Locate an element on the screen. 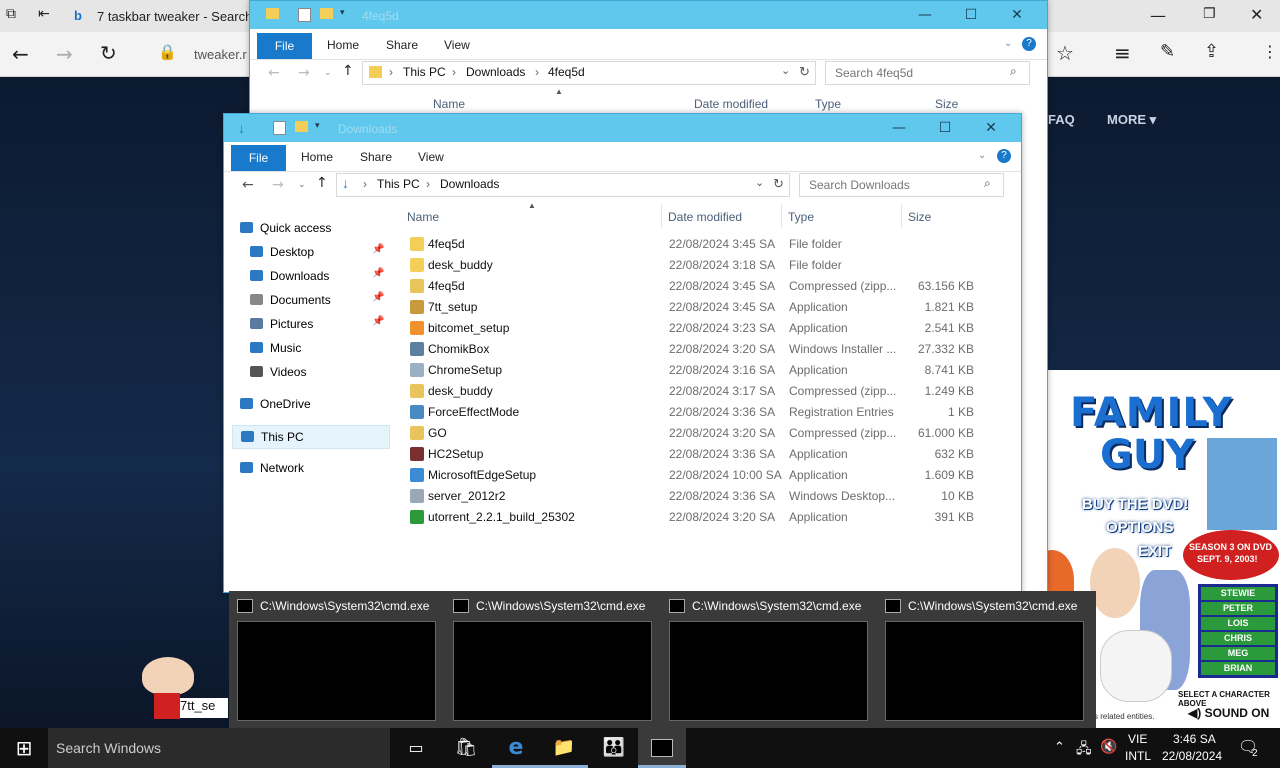 Image resolution: width=1280 pixels, height=768 pixels. nav-item-downloads: Downloads 📌 is located at coordinates (310, 276).